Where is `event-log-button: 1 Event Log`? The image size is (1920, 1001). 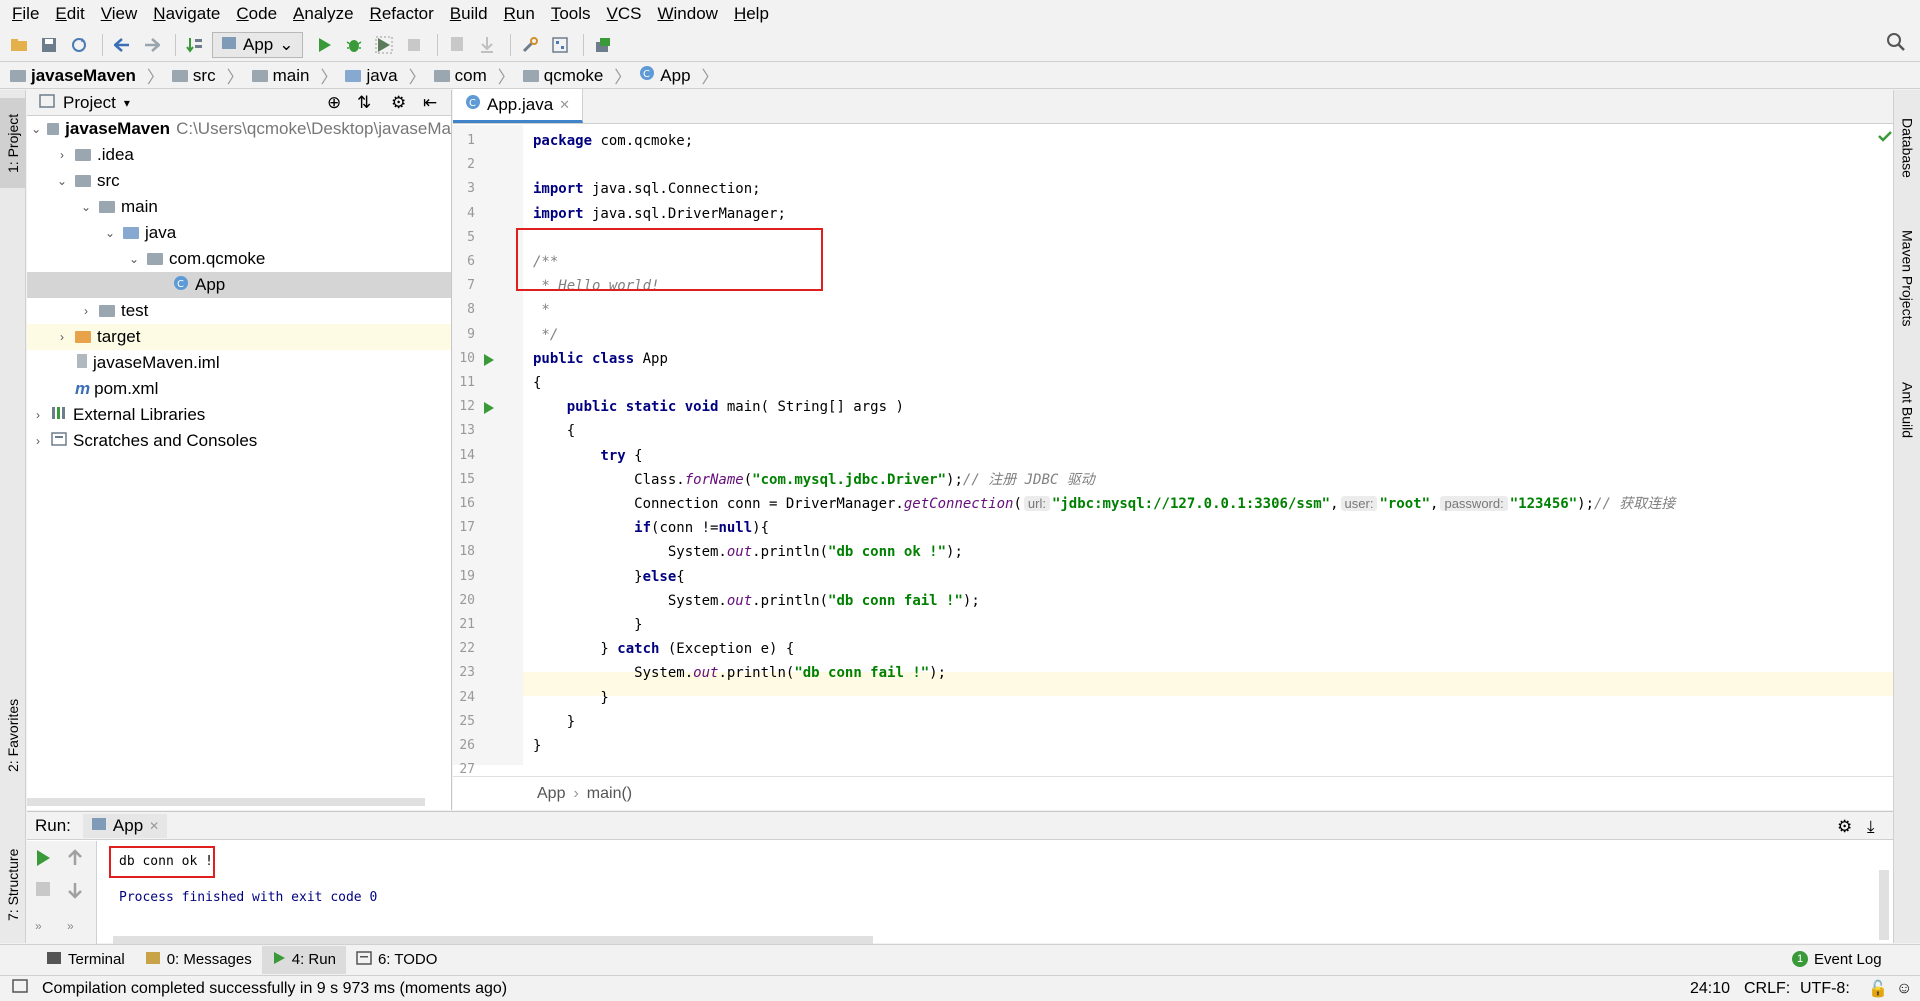 event-log-button: 1 Event Log is located at coordinates (1837, 959).